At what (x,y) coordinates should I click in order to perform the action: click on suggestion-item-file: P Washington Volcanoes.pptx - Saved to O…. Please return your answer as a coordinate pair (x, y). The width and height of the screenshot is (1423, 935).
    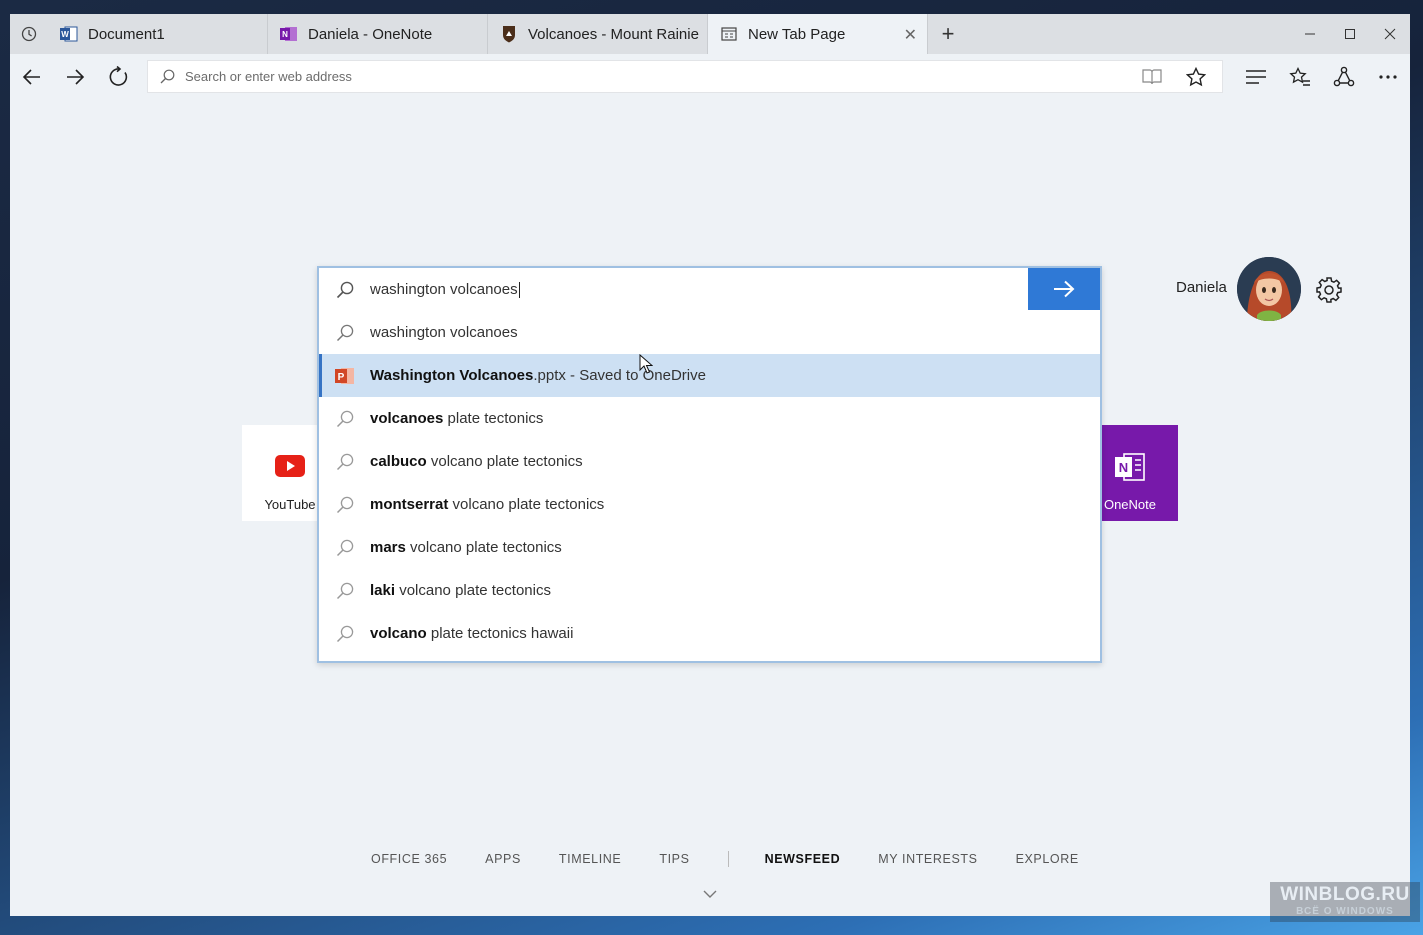
    Looking at the image, I should click on (709, 375).